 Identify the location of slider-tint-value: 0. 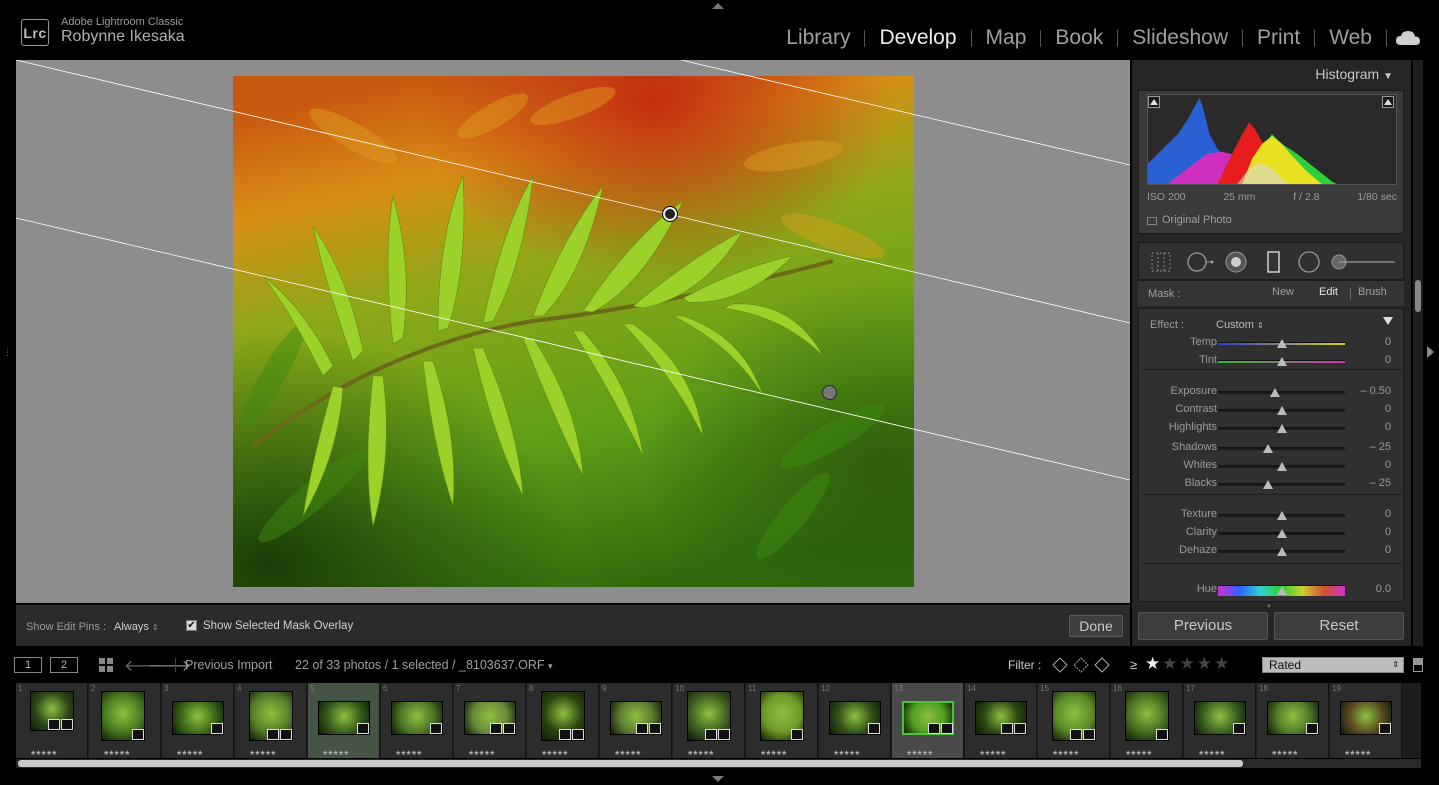
(1388, 360).